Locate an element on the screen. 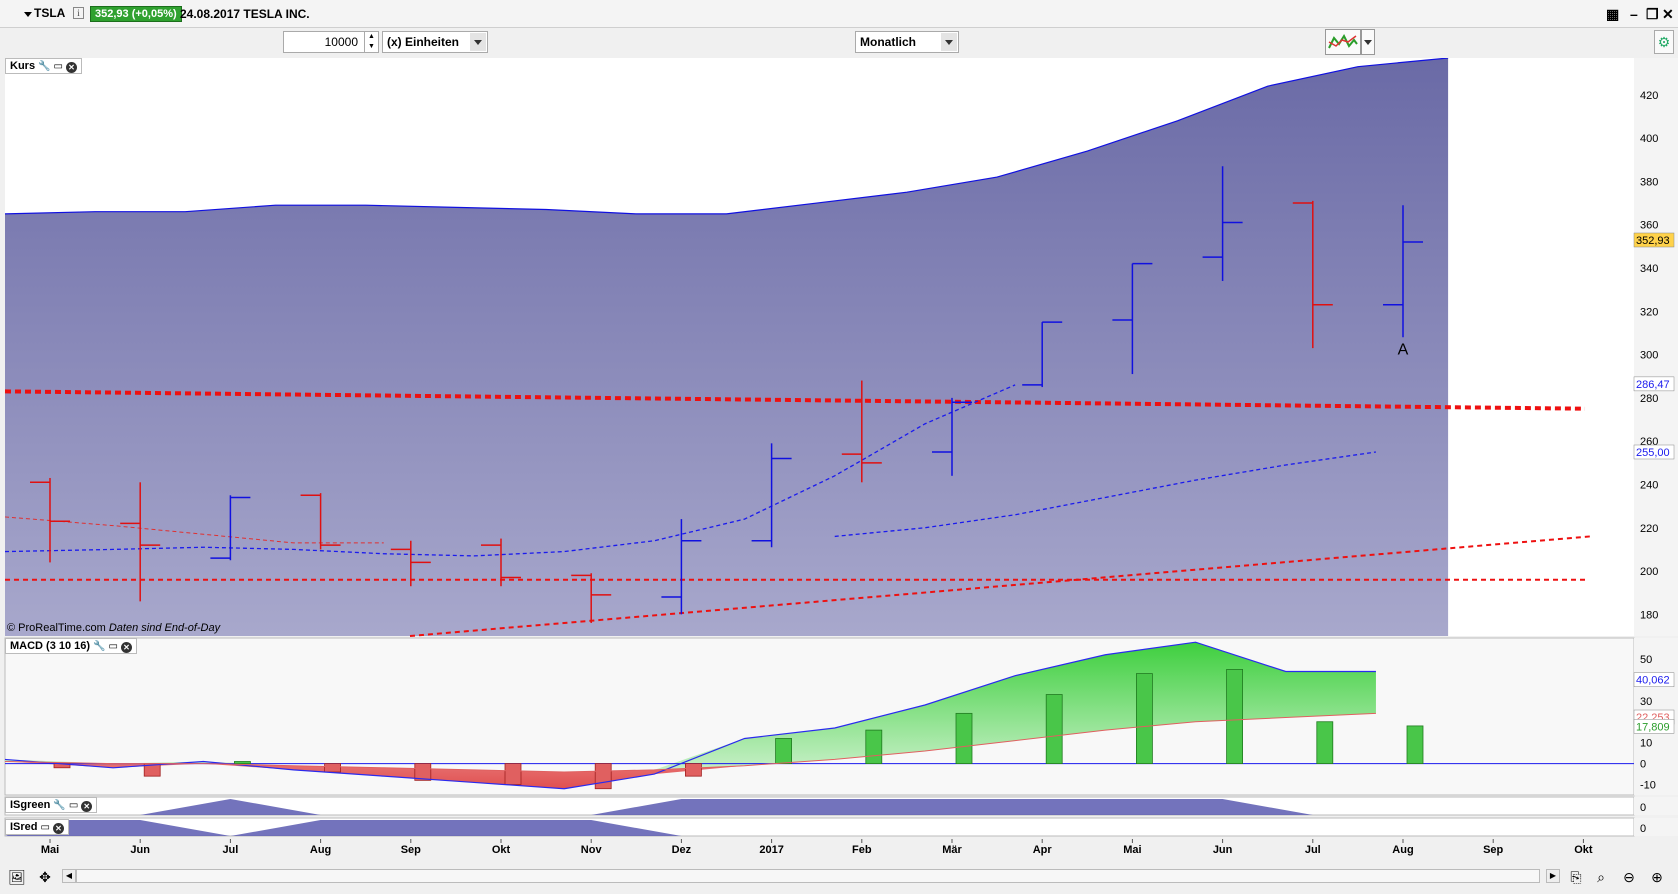 The image size is (1678, 894). macd-panel-label: MACD (3 10 16) 🔧 ▭ ✕ is located at coordinates (71, 646).